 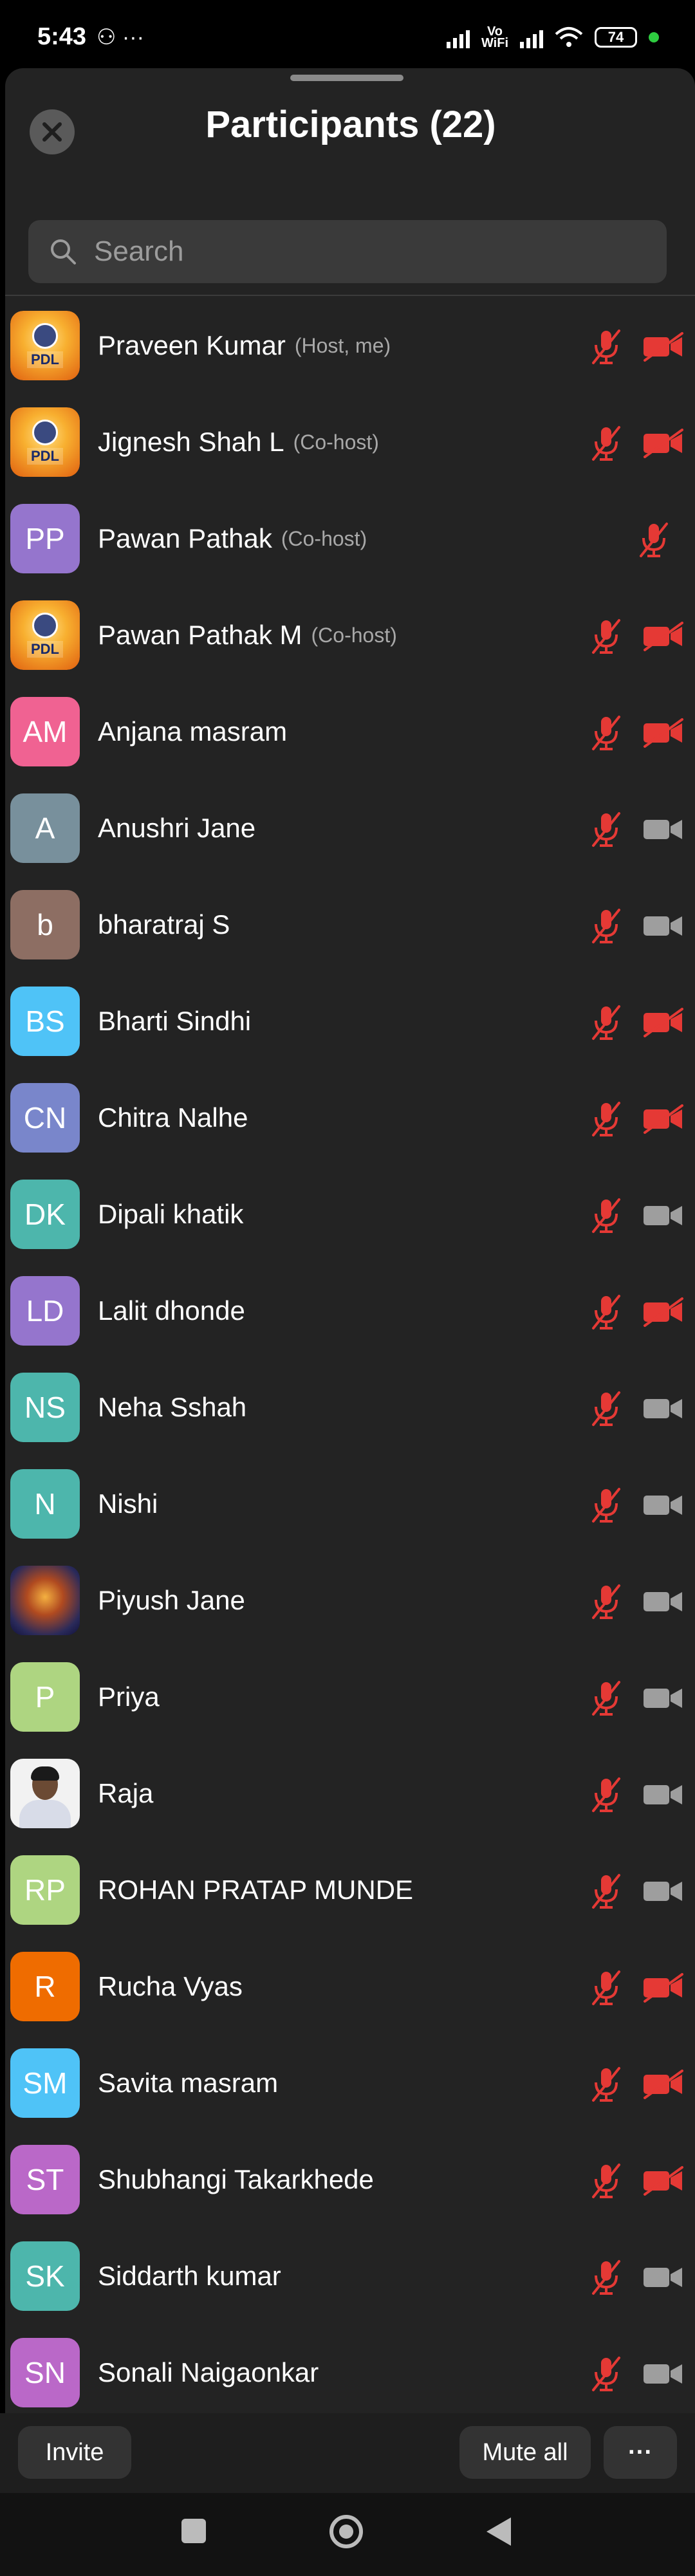 I want to click on back-button, so click(x=498, y=2531).